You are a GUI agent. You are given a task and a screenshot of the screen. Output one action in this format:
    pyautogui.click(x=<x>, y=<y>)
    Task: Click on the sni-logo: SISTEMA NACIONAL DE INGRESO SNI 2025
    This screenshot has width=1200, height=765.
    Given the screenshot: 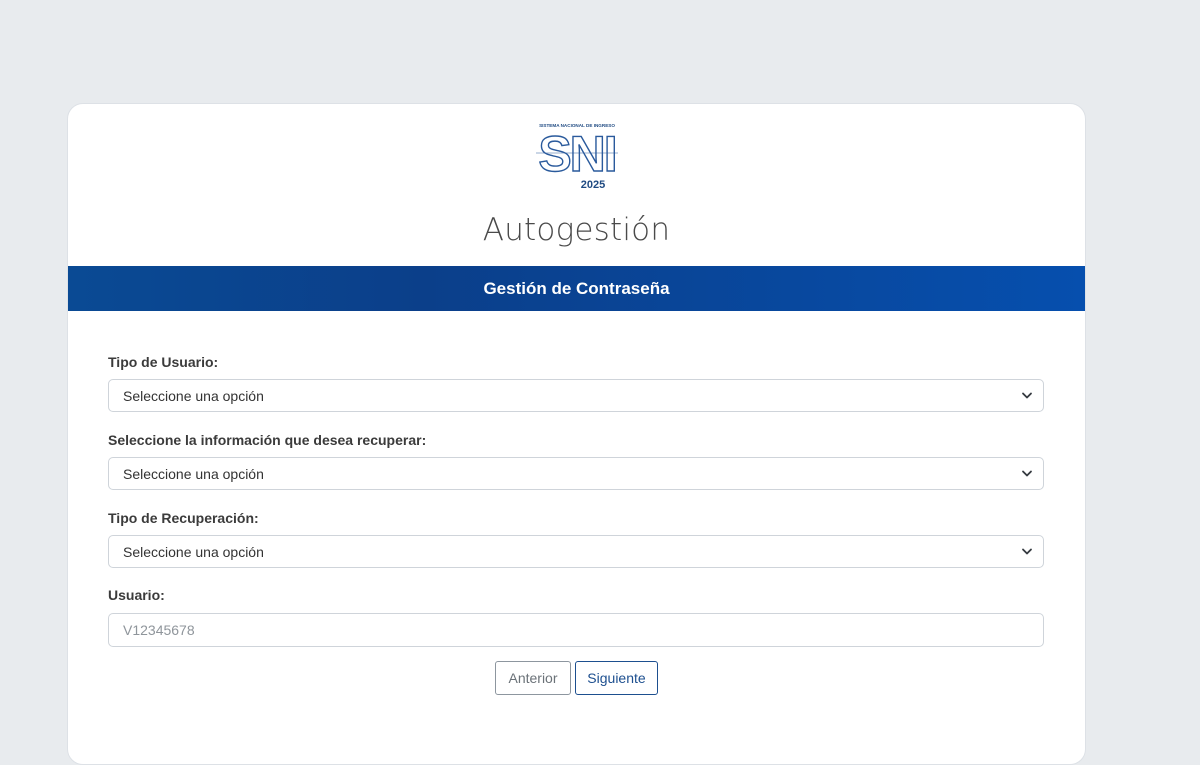 What is the action you would take?
    pyautogui.click(x=577, y=157)
    